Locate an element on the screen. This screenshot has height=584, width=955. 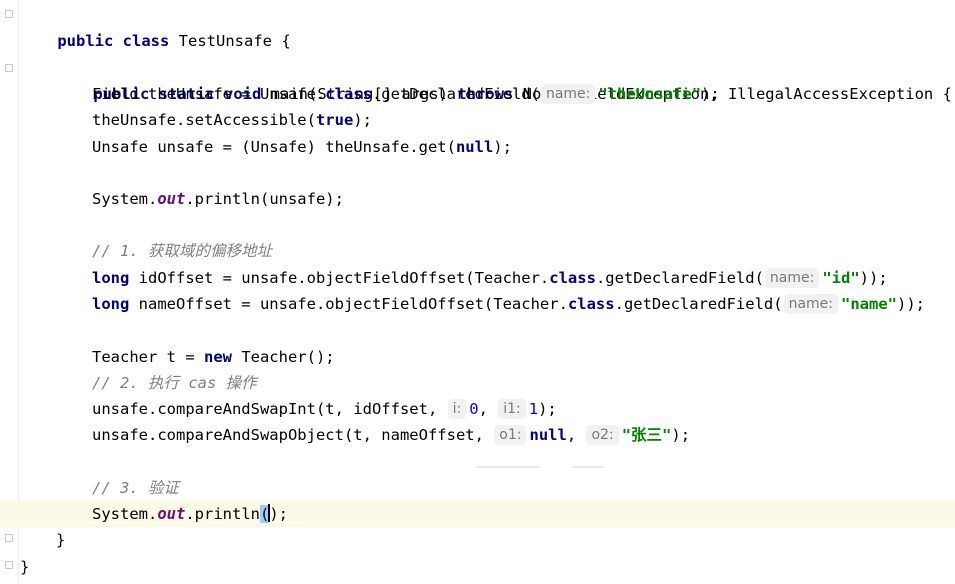
code-text: Unsafe unsafe = (Unsafe) theUnsafe.get( is located at coordinates (274, 147).